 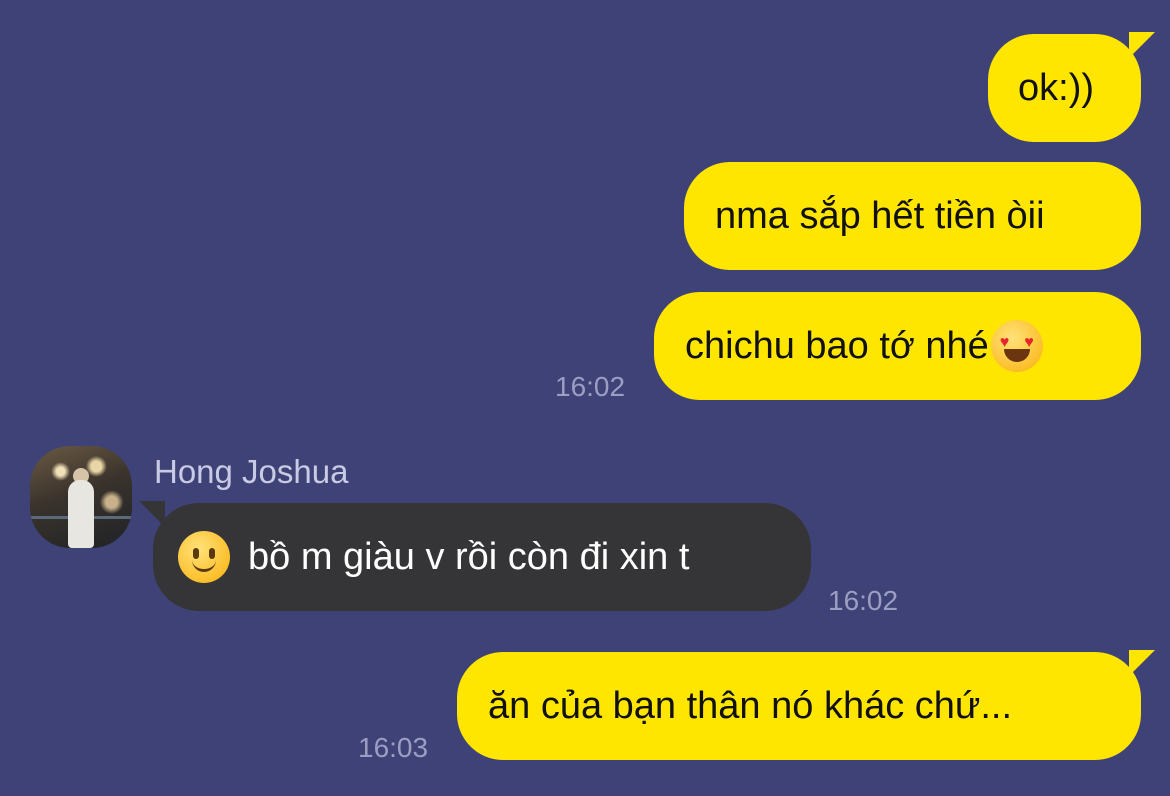 I want to click on message-timestamp: 16:03, so click(x=393, y=747).